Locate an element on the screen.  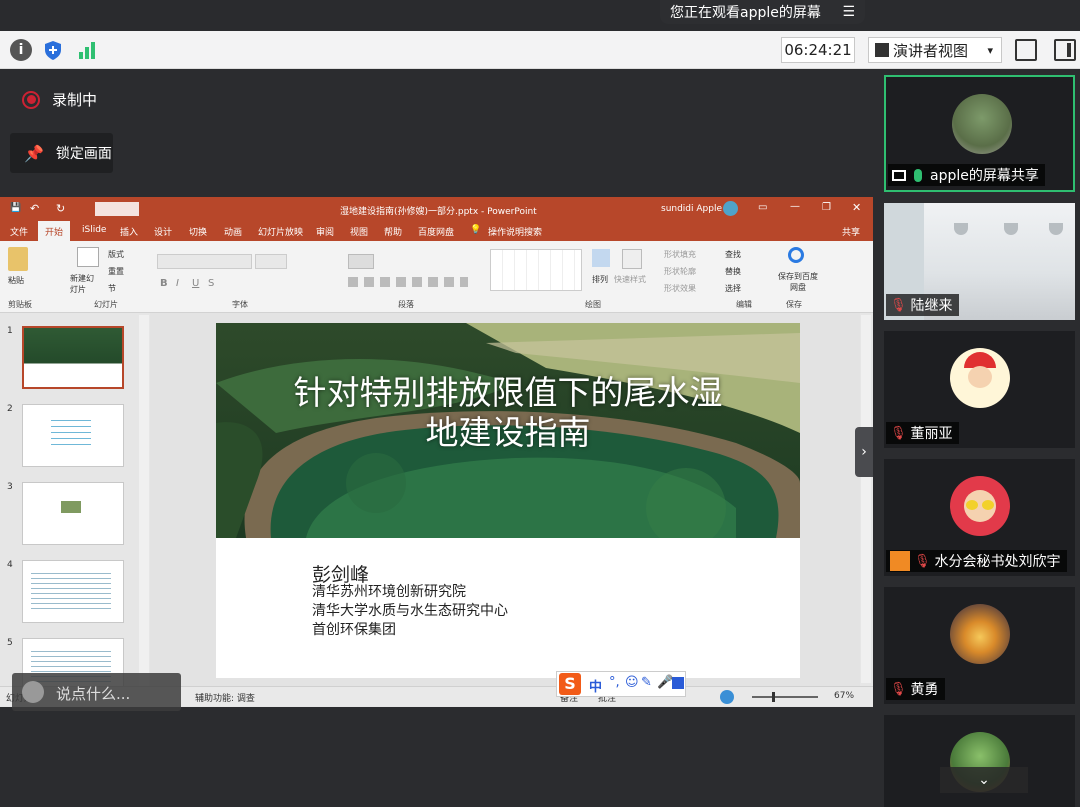
underline-icon: U is located at coordinates (195, 283).